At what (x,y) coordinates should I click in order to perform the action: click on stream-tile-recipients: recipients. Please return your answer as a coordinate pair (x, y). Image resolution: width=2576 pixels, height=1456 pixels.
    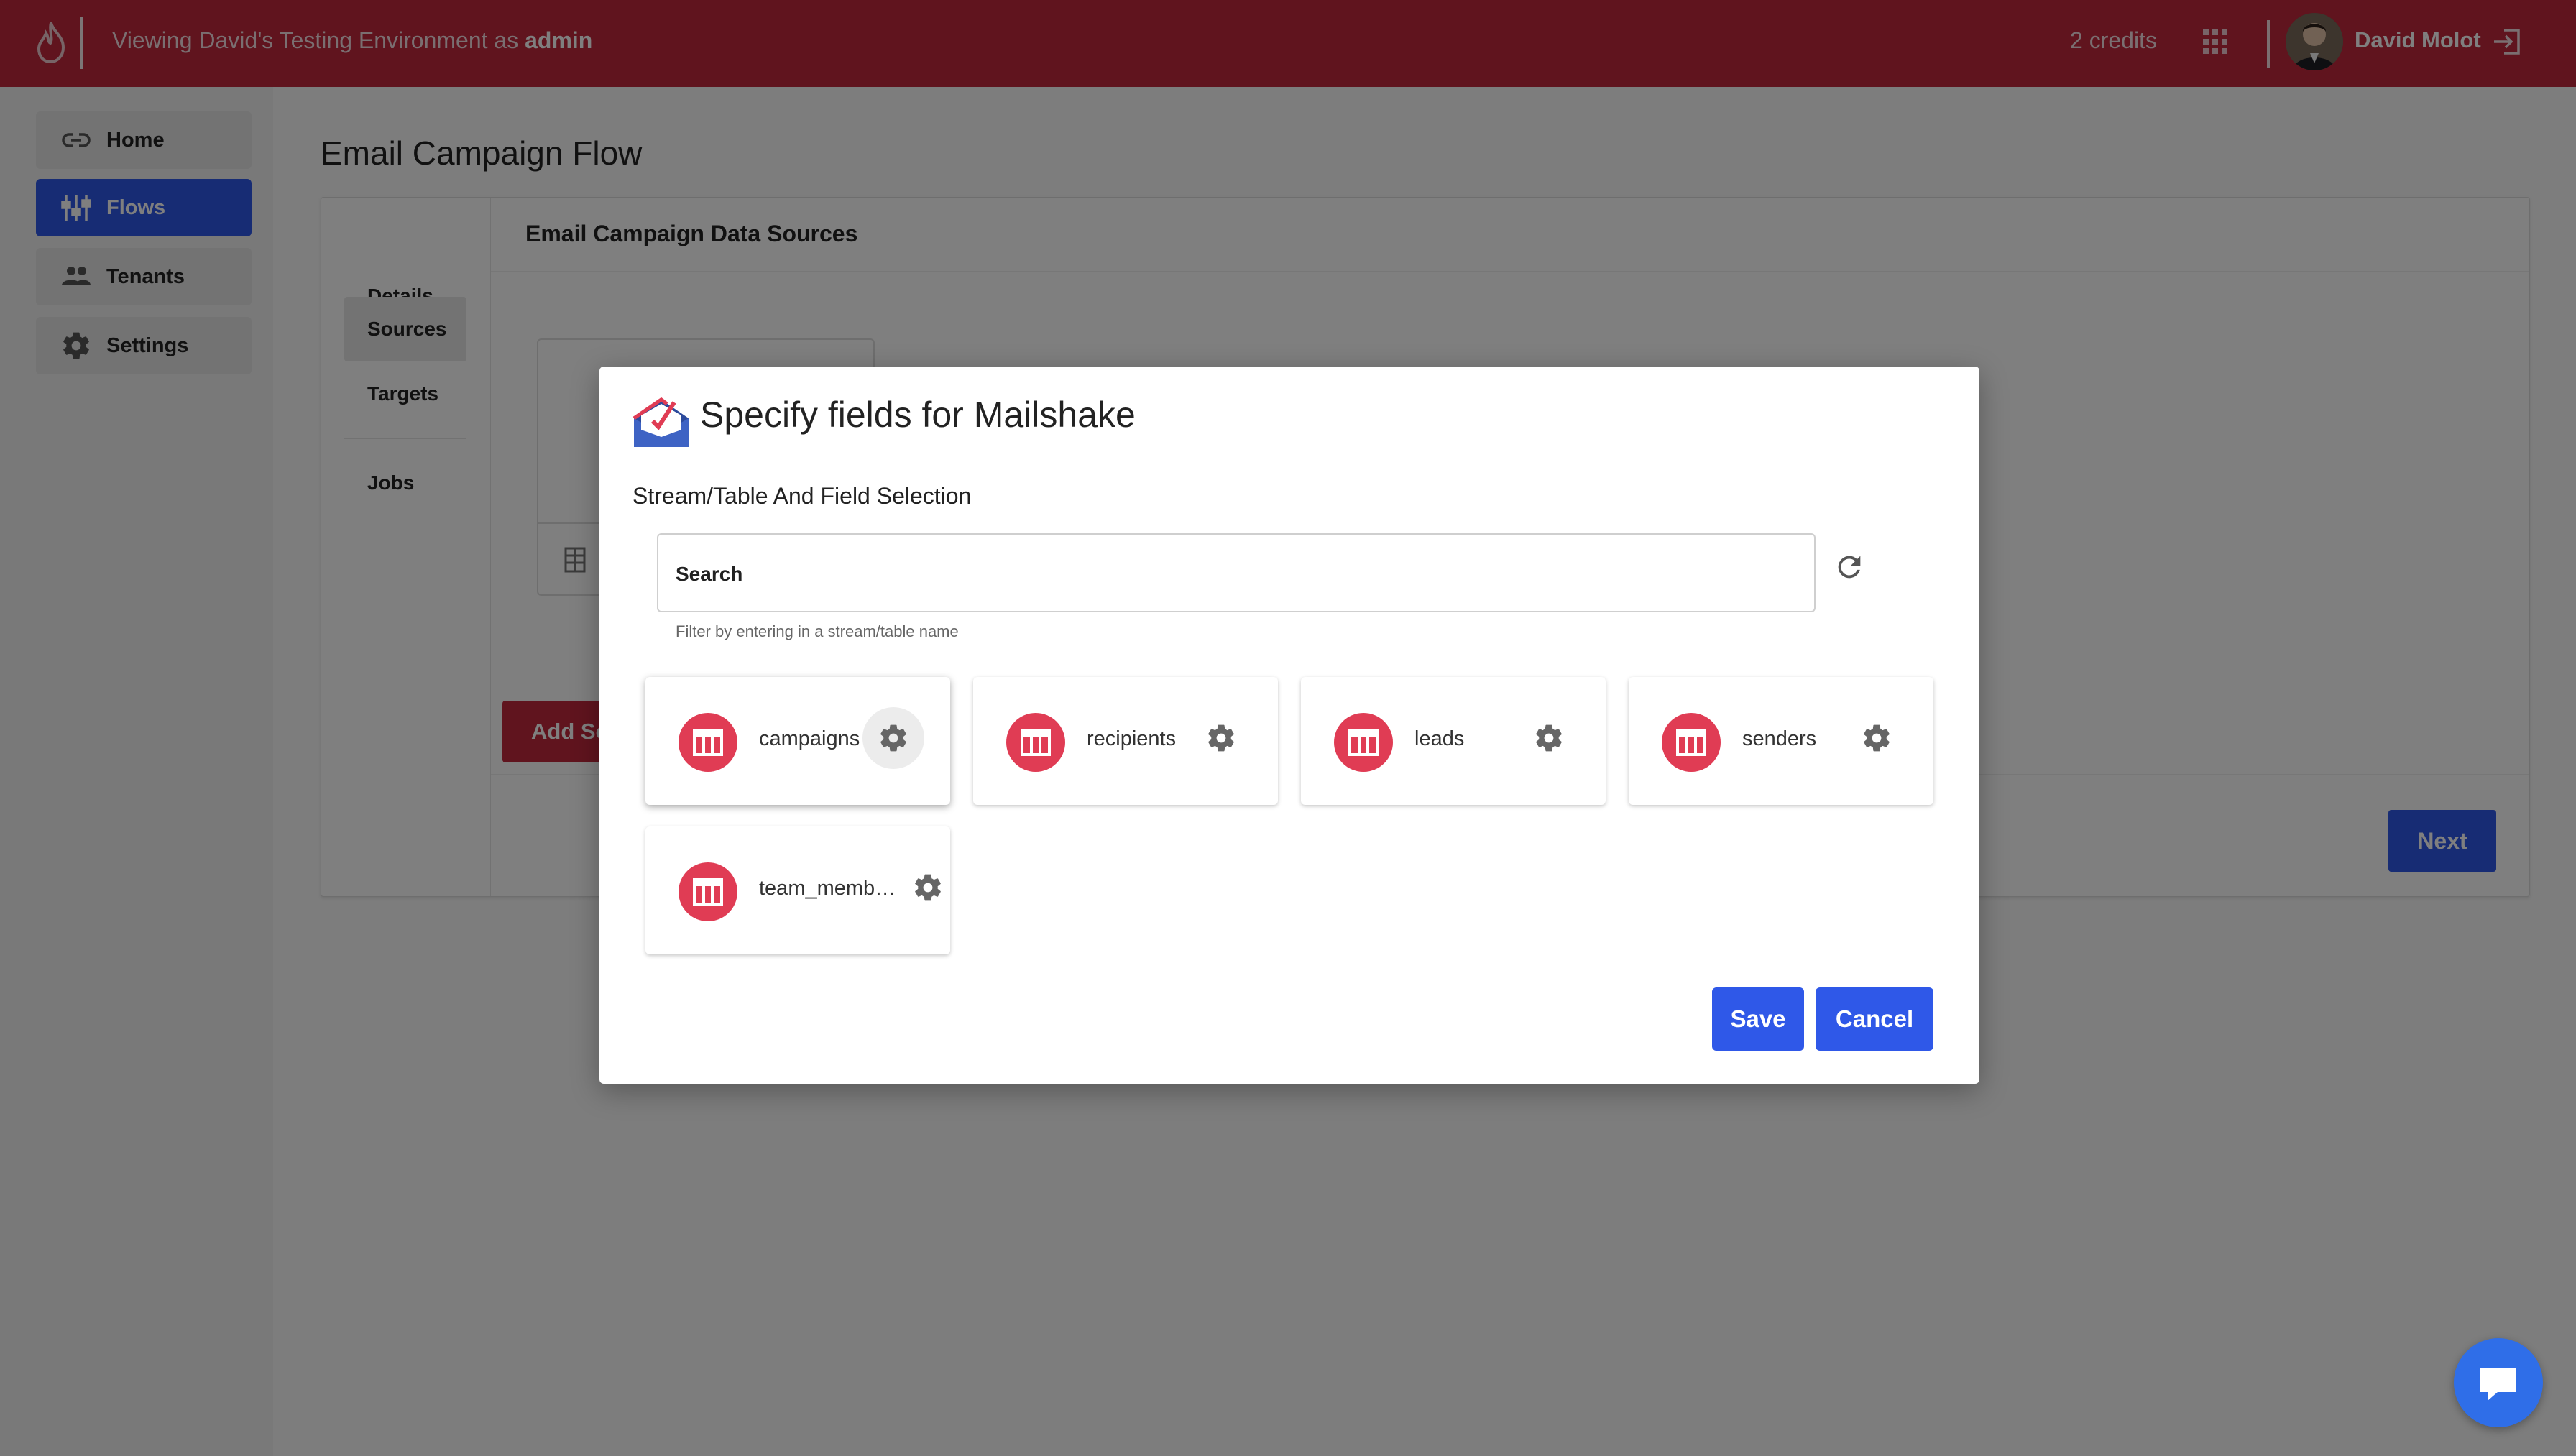
    Looking at the image, I should click on (1125, 741).